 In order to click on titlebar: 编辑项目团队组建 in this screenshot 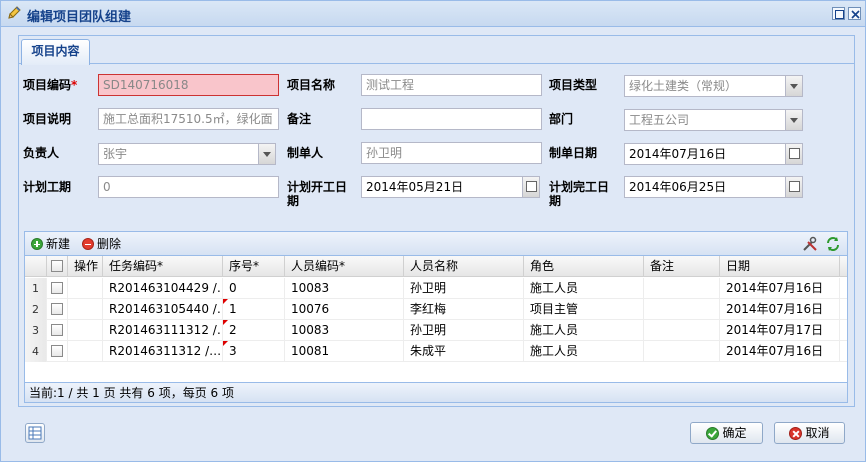, I will do `click(433, 14)`.